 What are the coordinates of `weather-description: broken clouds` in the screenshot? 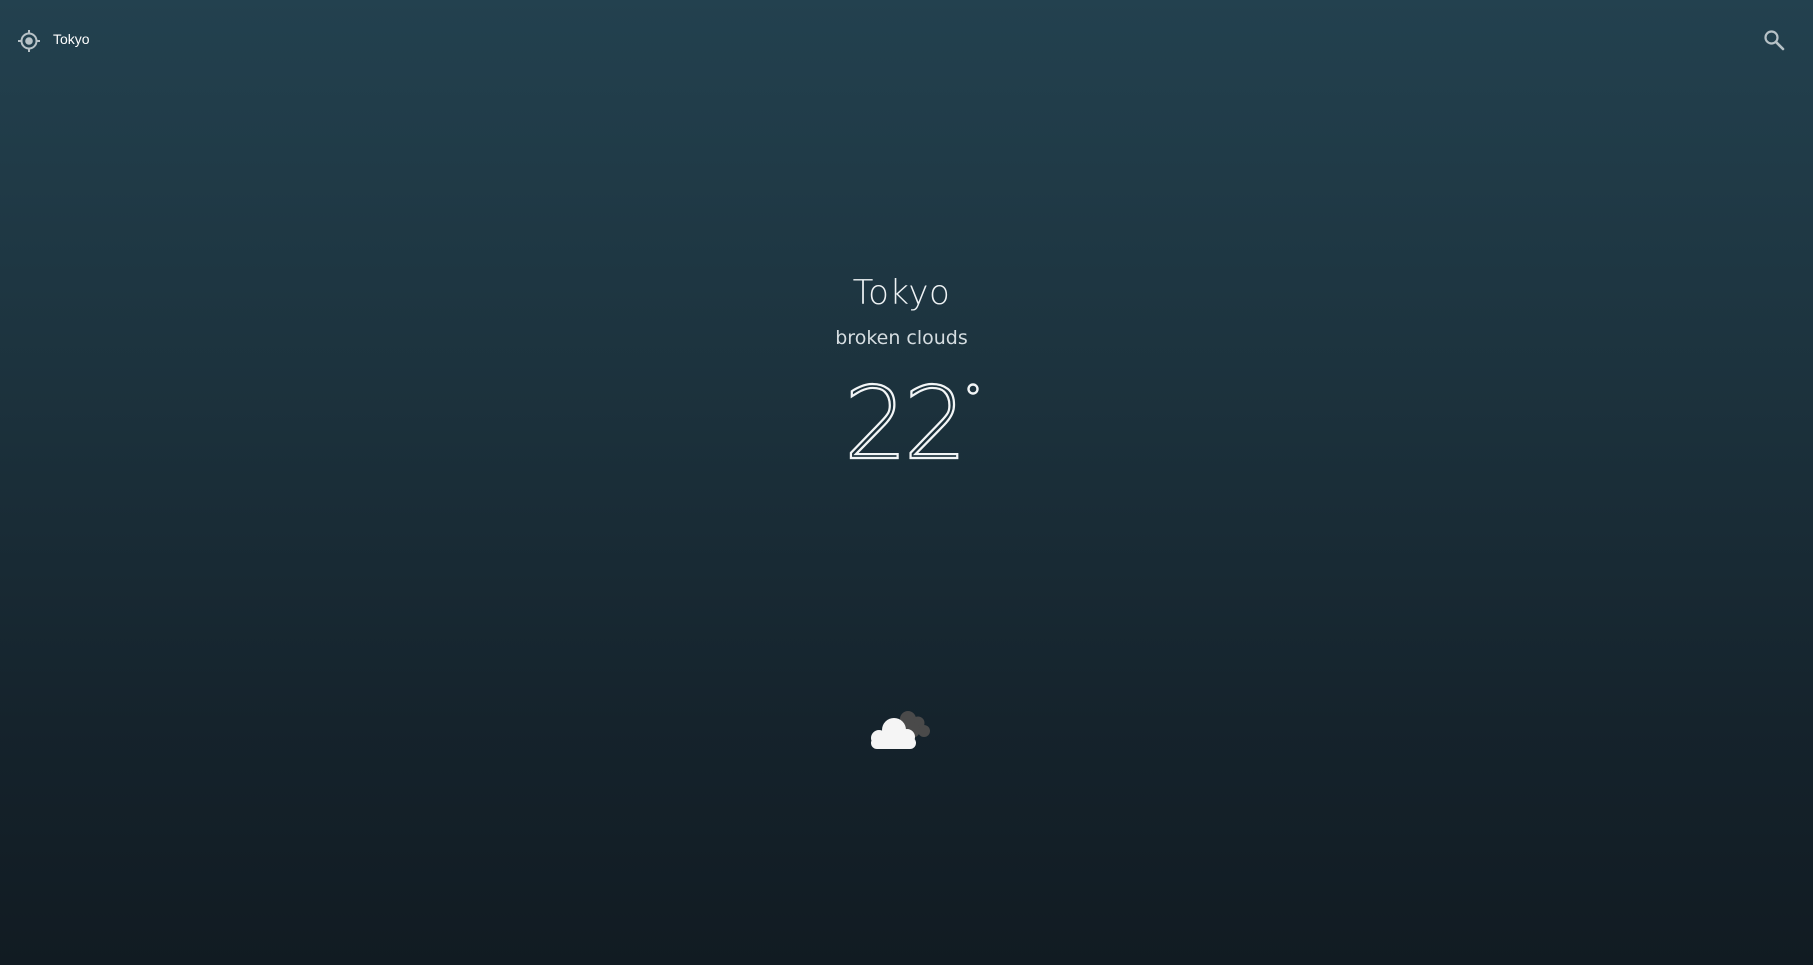 It's located at (901, 338).